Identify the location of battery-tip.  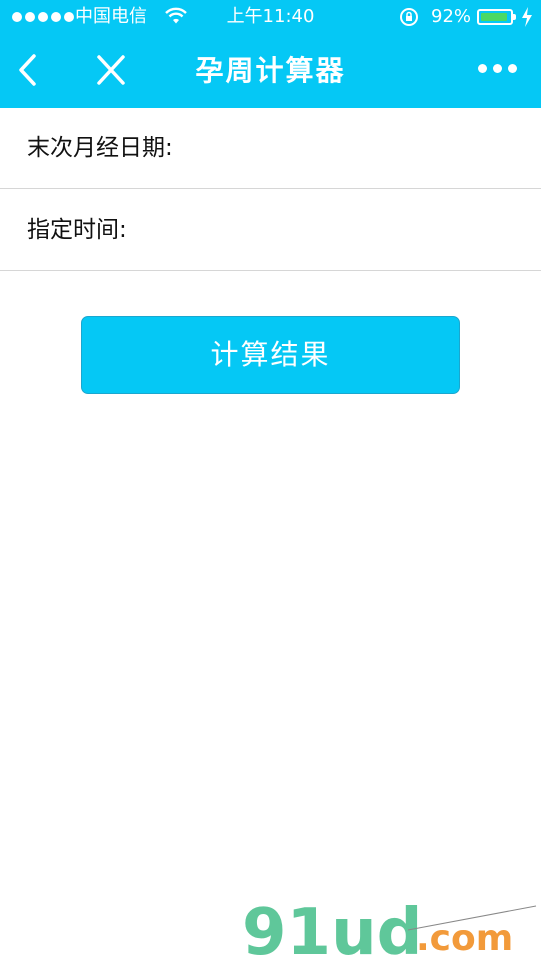
(514, 17).